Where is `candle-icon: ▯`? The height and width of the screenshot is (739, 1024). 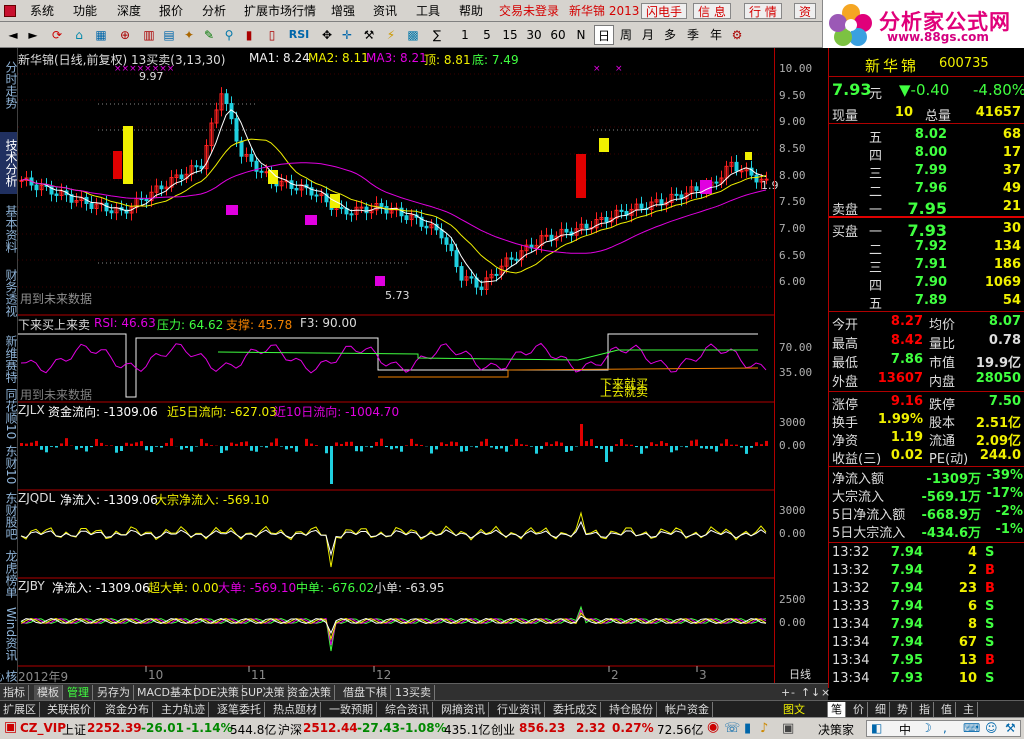 candle-icon: ▯ is located at coordinates (272, 35).